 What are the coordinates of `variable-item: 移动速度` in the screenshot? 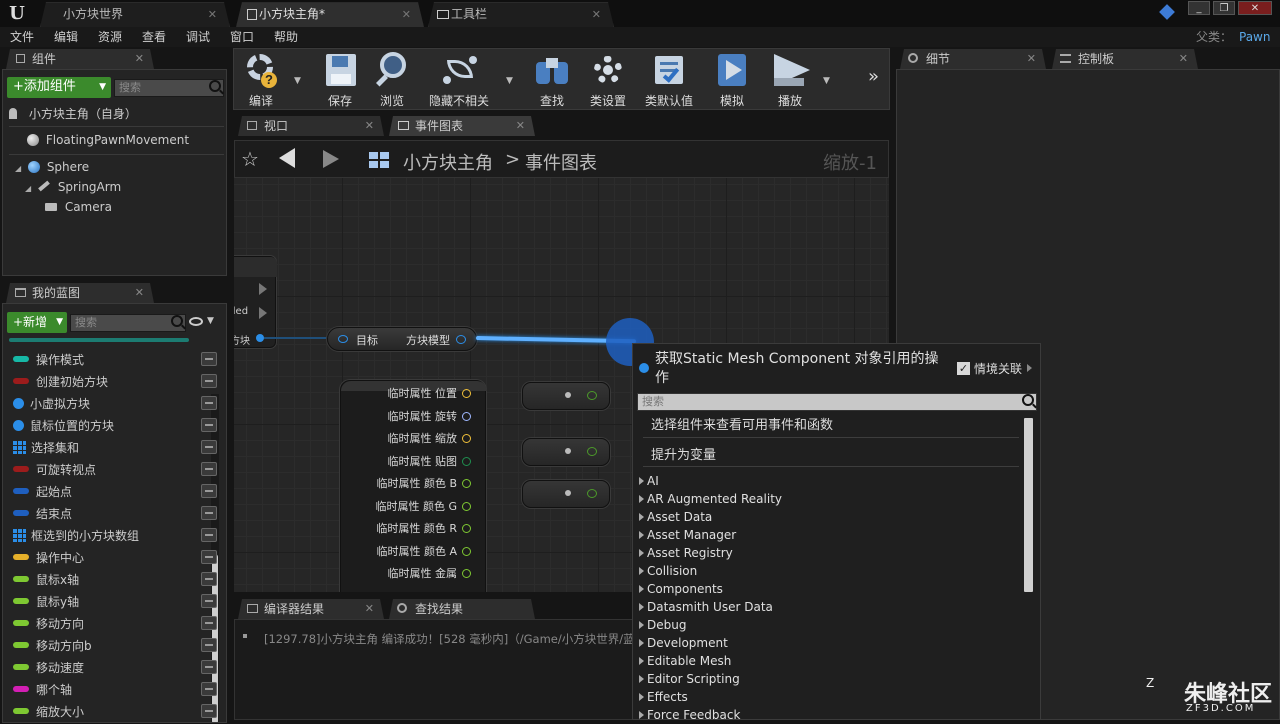 It's located at (115, 668).